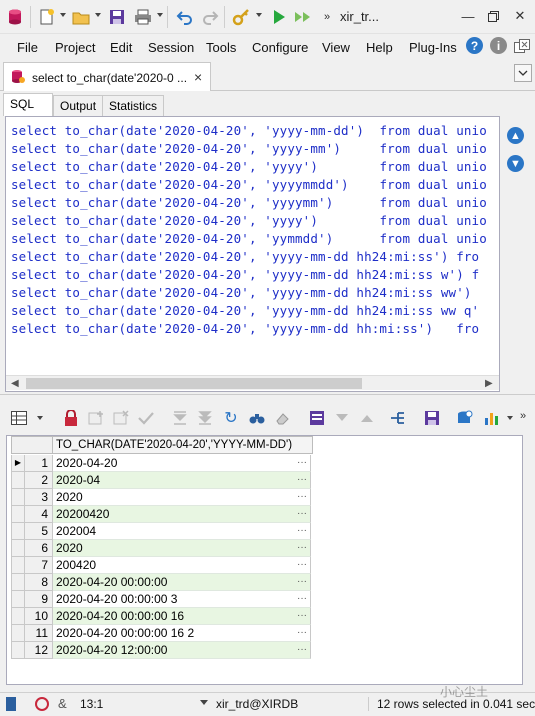 The image size is (535, 716). Describe the element at coordinates (42, 704) in the screenshot. I see `recording-icon` at that location.